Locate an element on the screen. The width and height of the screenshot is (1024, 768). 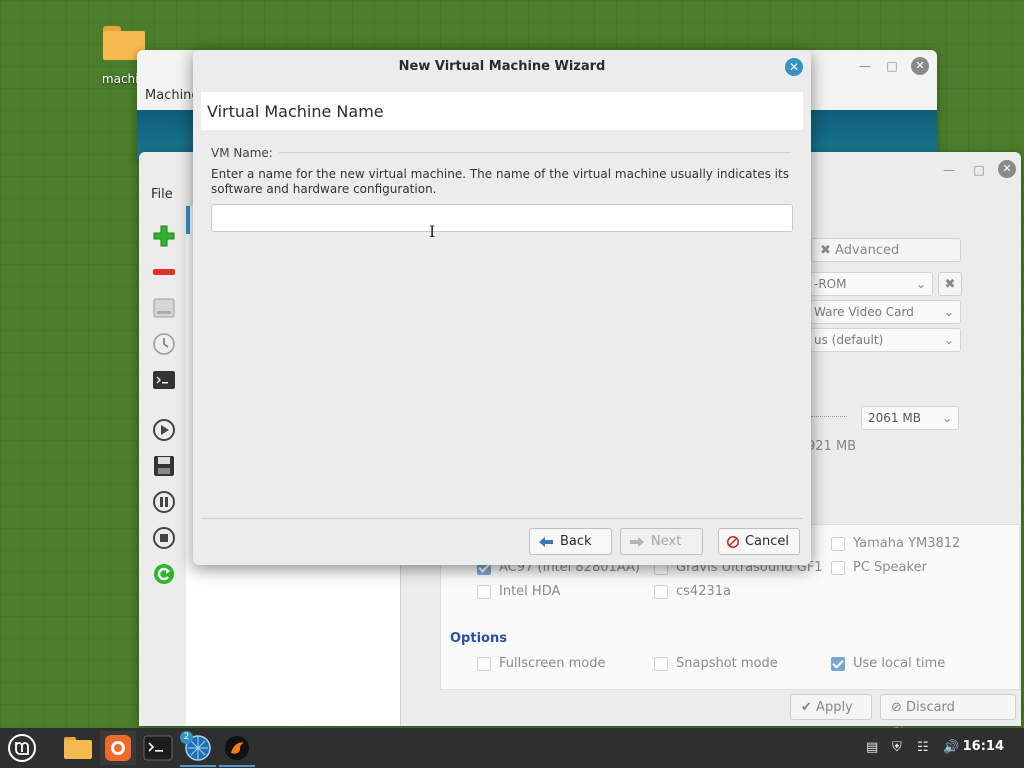
check-icon: ✔ is located at coordinates (806, 707).